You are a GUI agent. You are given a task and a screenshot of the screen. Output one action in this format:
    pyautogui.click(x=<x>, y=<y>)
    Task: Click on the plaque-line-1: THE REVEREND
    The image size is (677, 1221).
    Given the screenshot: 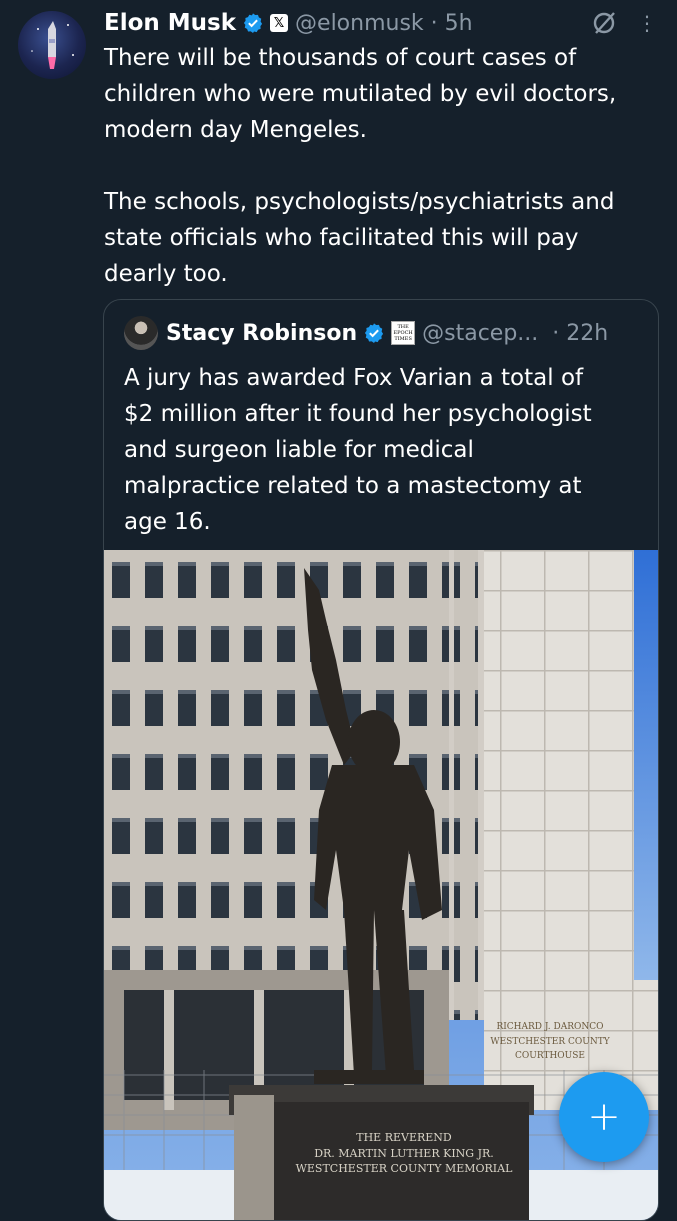 What is the action you would take?
    pyautogui.click(x=404, y=1137)
    